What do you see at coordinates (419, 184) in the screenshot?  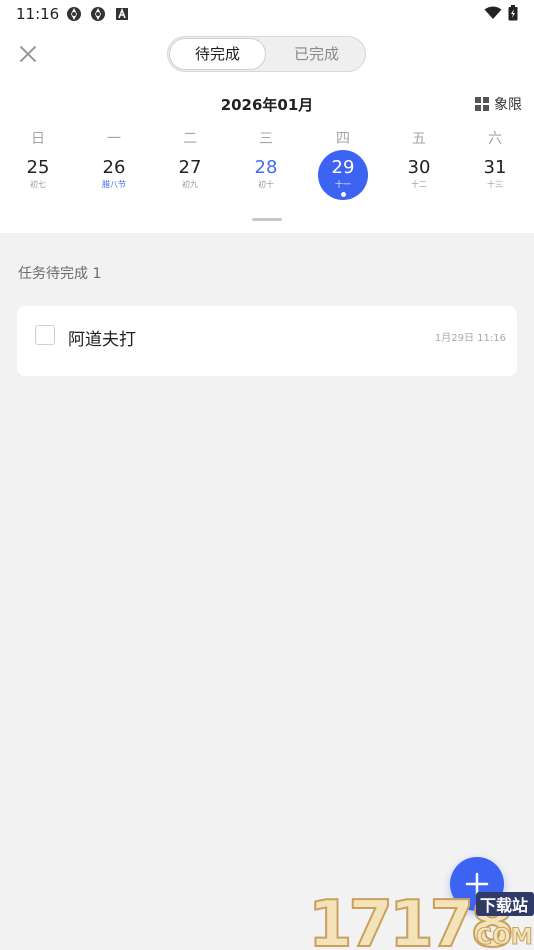 I see `day-lunar: 十二` at bounding box center [419, 184].